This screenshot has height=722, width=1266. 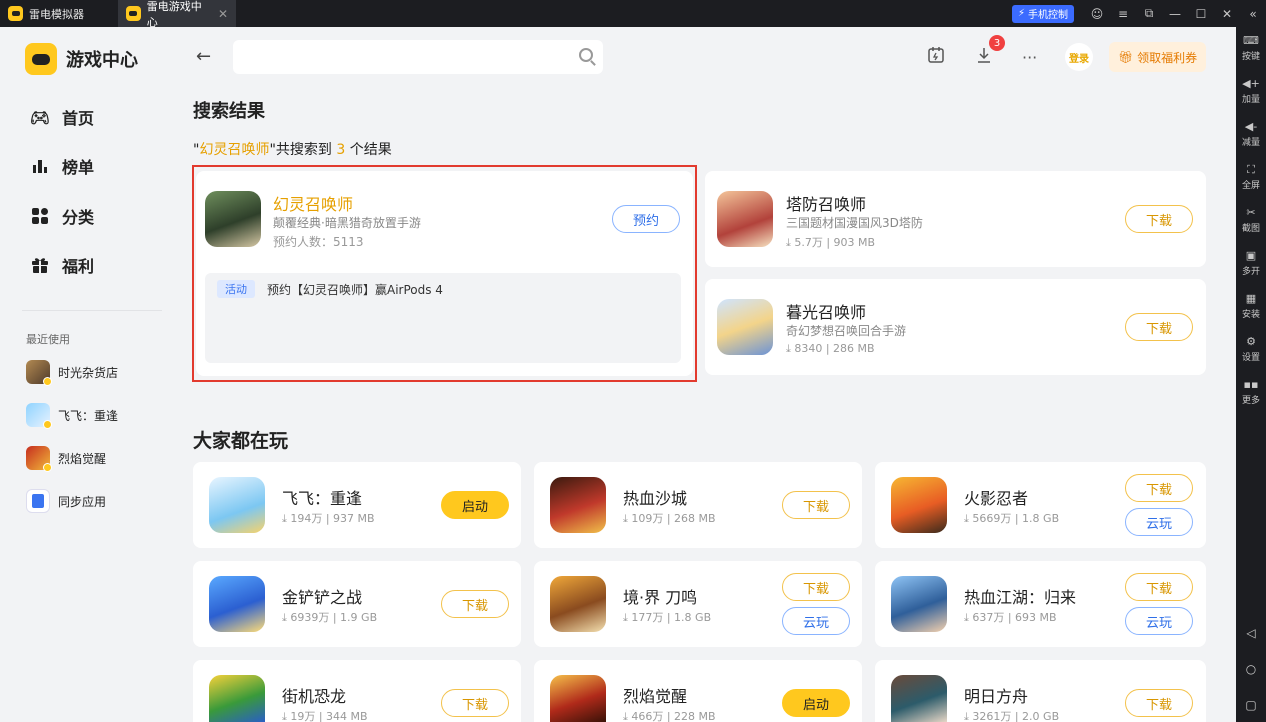 What do you see at coordinates (1251, 169) in the screenshot?
I see `fullscreen-icon: ⛶` at bounding box center [1251, 169].